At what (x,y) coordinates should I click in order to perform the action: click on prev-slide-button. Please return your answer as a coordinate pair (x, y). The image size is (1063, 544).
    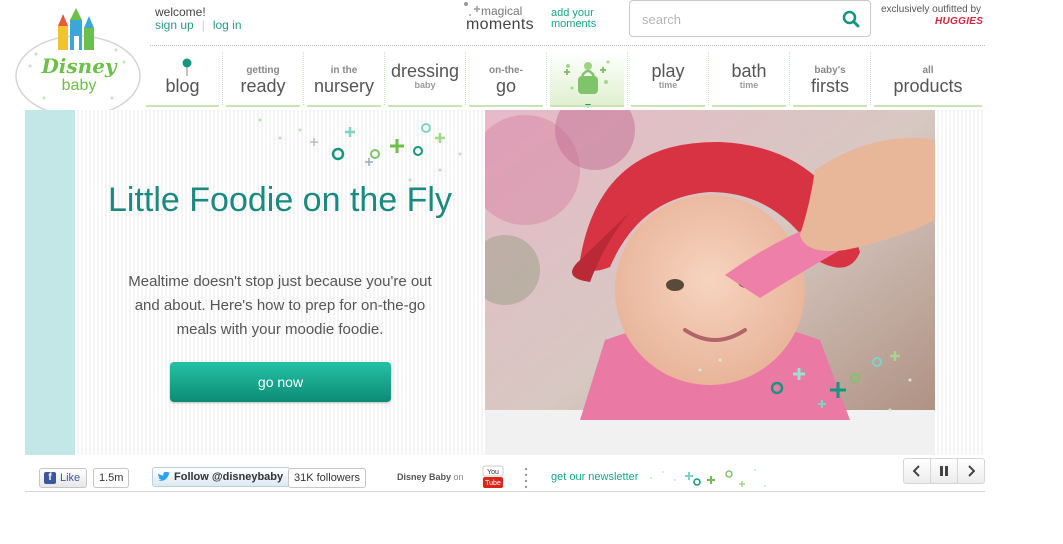
    Looking at the image, I should click on (917, 471).